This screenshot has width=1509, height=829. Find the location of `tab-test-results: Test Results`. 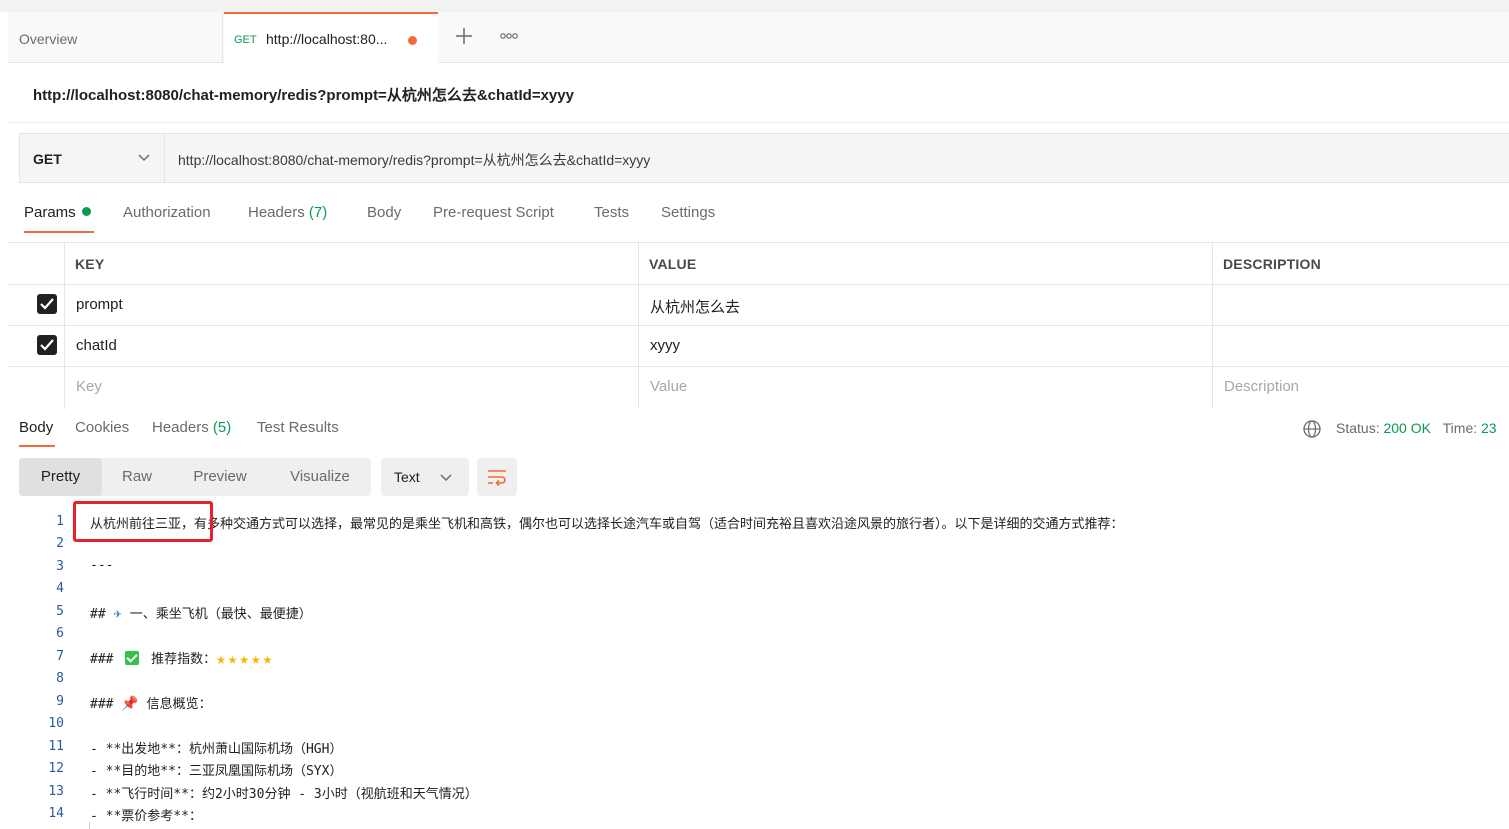

tab-test-results: Test Results is located at coordinates (298, 427).